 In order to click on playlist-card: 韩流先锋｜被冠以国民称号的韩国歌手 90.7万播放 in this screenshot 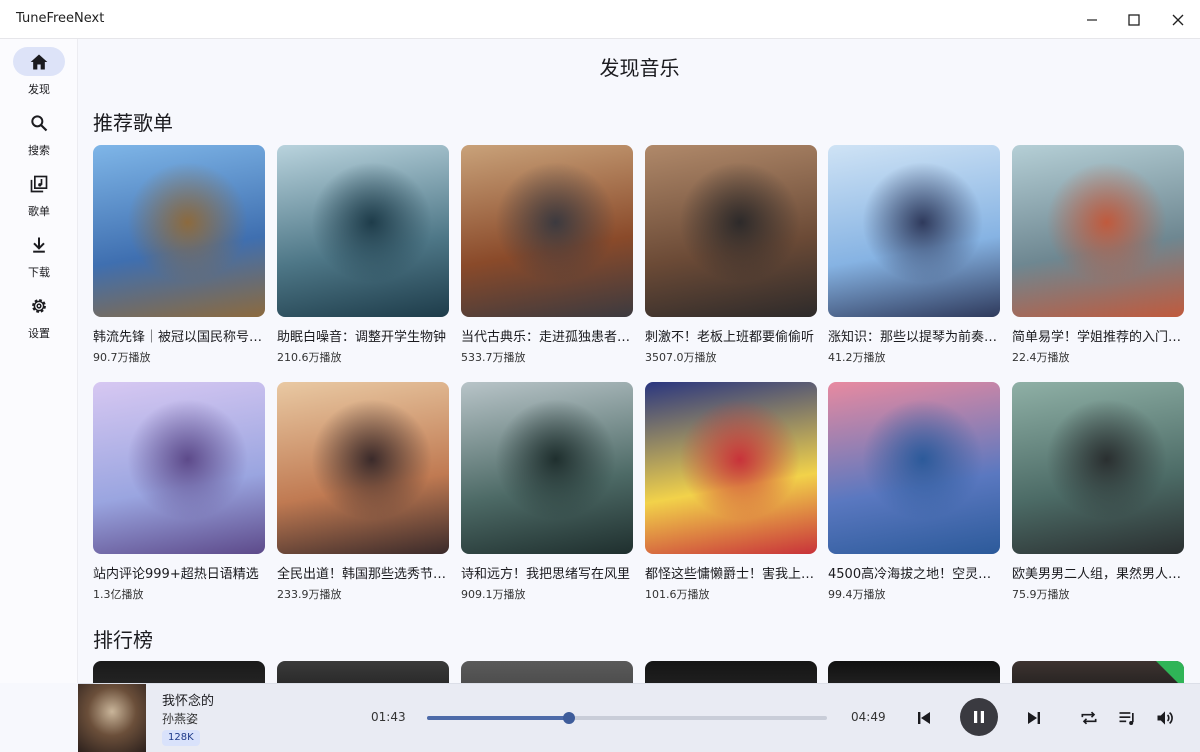, I will do `click(179, 255)`.